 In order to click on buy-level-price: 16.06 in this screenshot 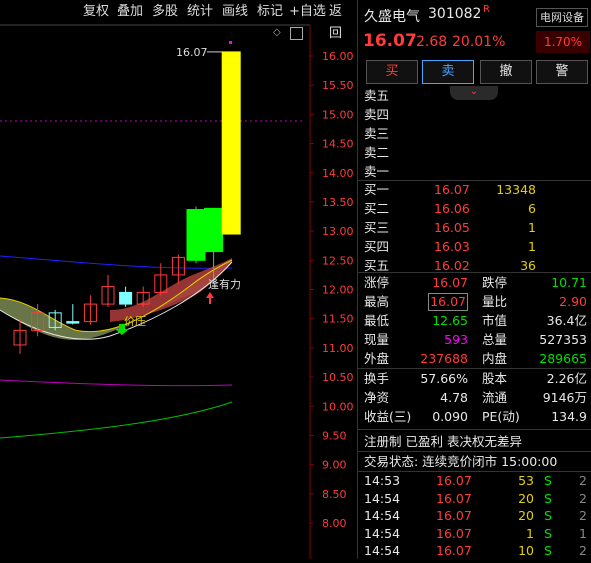, I will do `click(452, 208)`.